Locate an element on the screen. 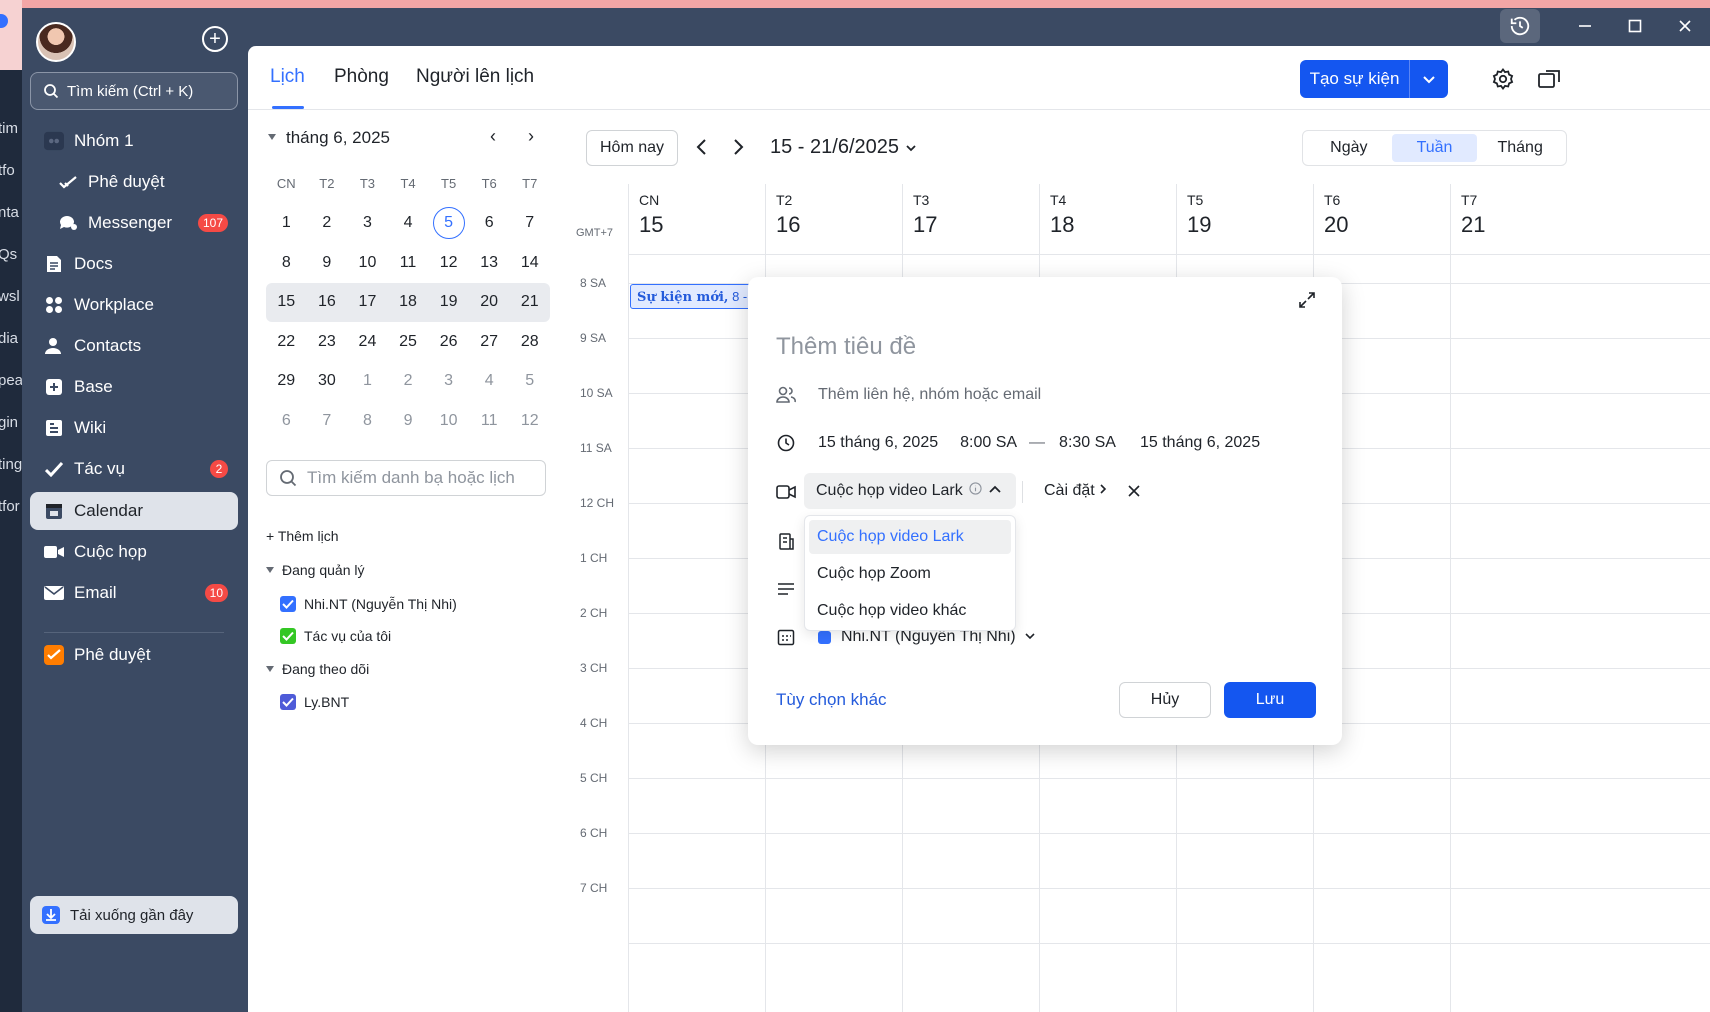 The image size is (1710, 1012). sidebar-item-docs: Docs is located at coordinates (134, 264).